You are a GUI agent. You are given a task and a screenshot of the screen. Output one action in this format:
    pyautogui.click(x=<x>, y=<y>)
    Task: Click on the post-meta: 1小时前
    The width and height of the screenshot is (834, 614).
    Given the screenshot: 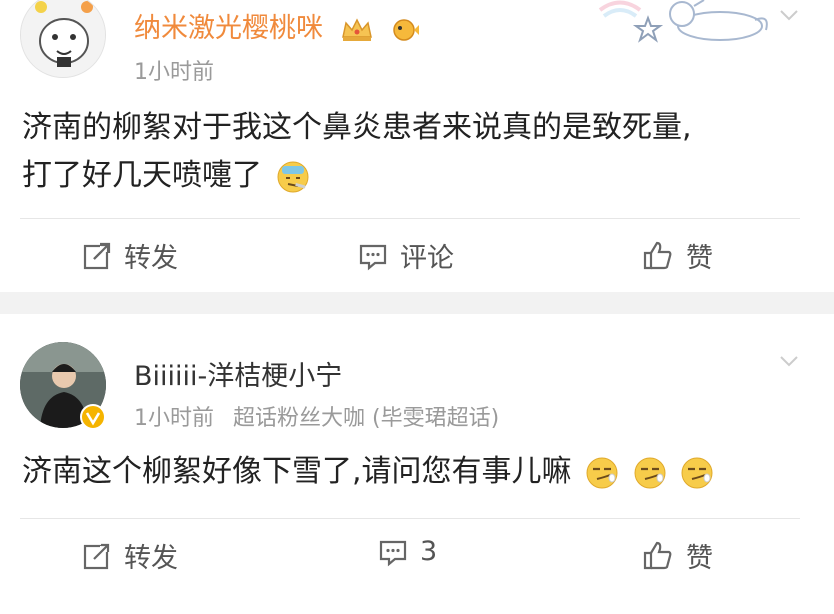 What is the action you would take?
    pyautogui.click(x=174, y=70)
    